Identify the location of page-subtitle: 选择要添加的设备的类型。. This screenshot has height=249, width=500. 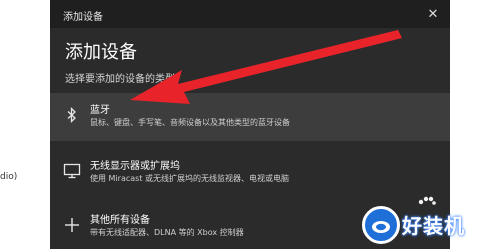
(125, 79).